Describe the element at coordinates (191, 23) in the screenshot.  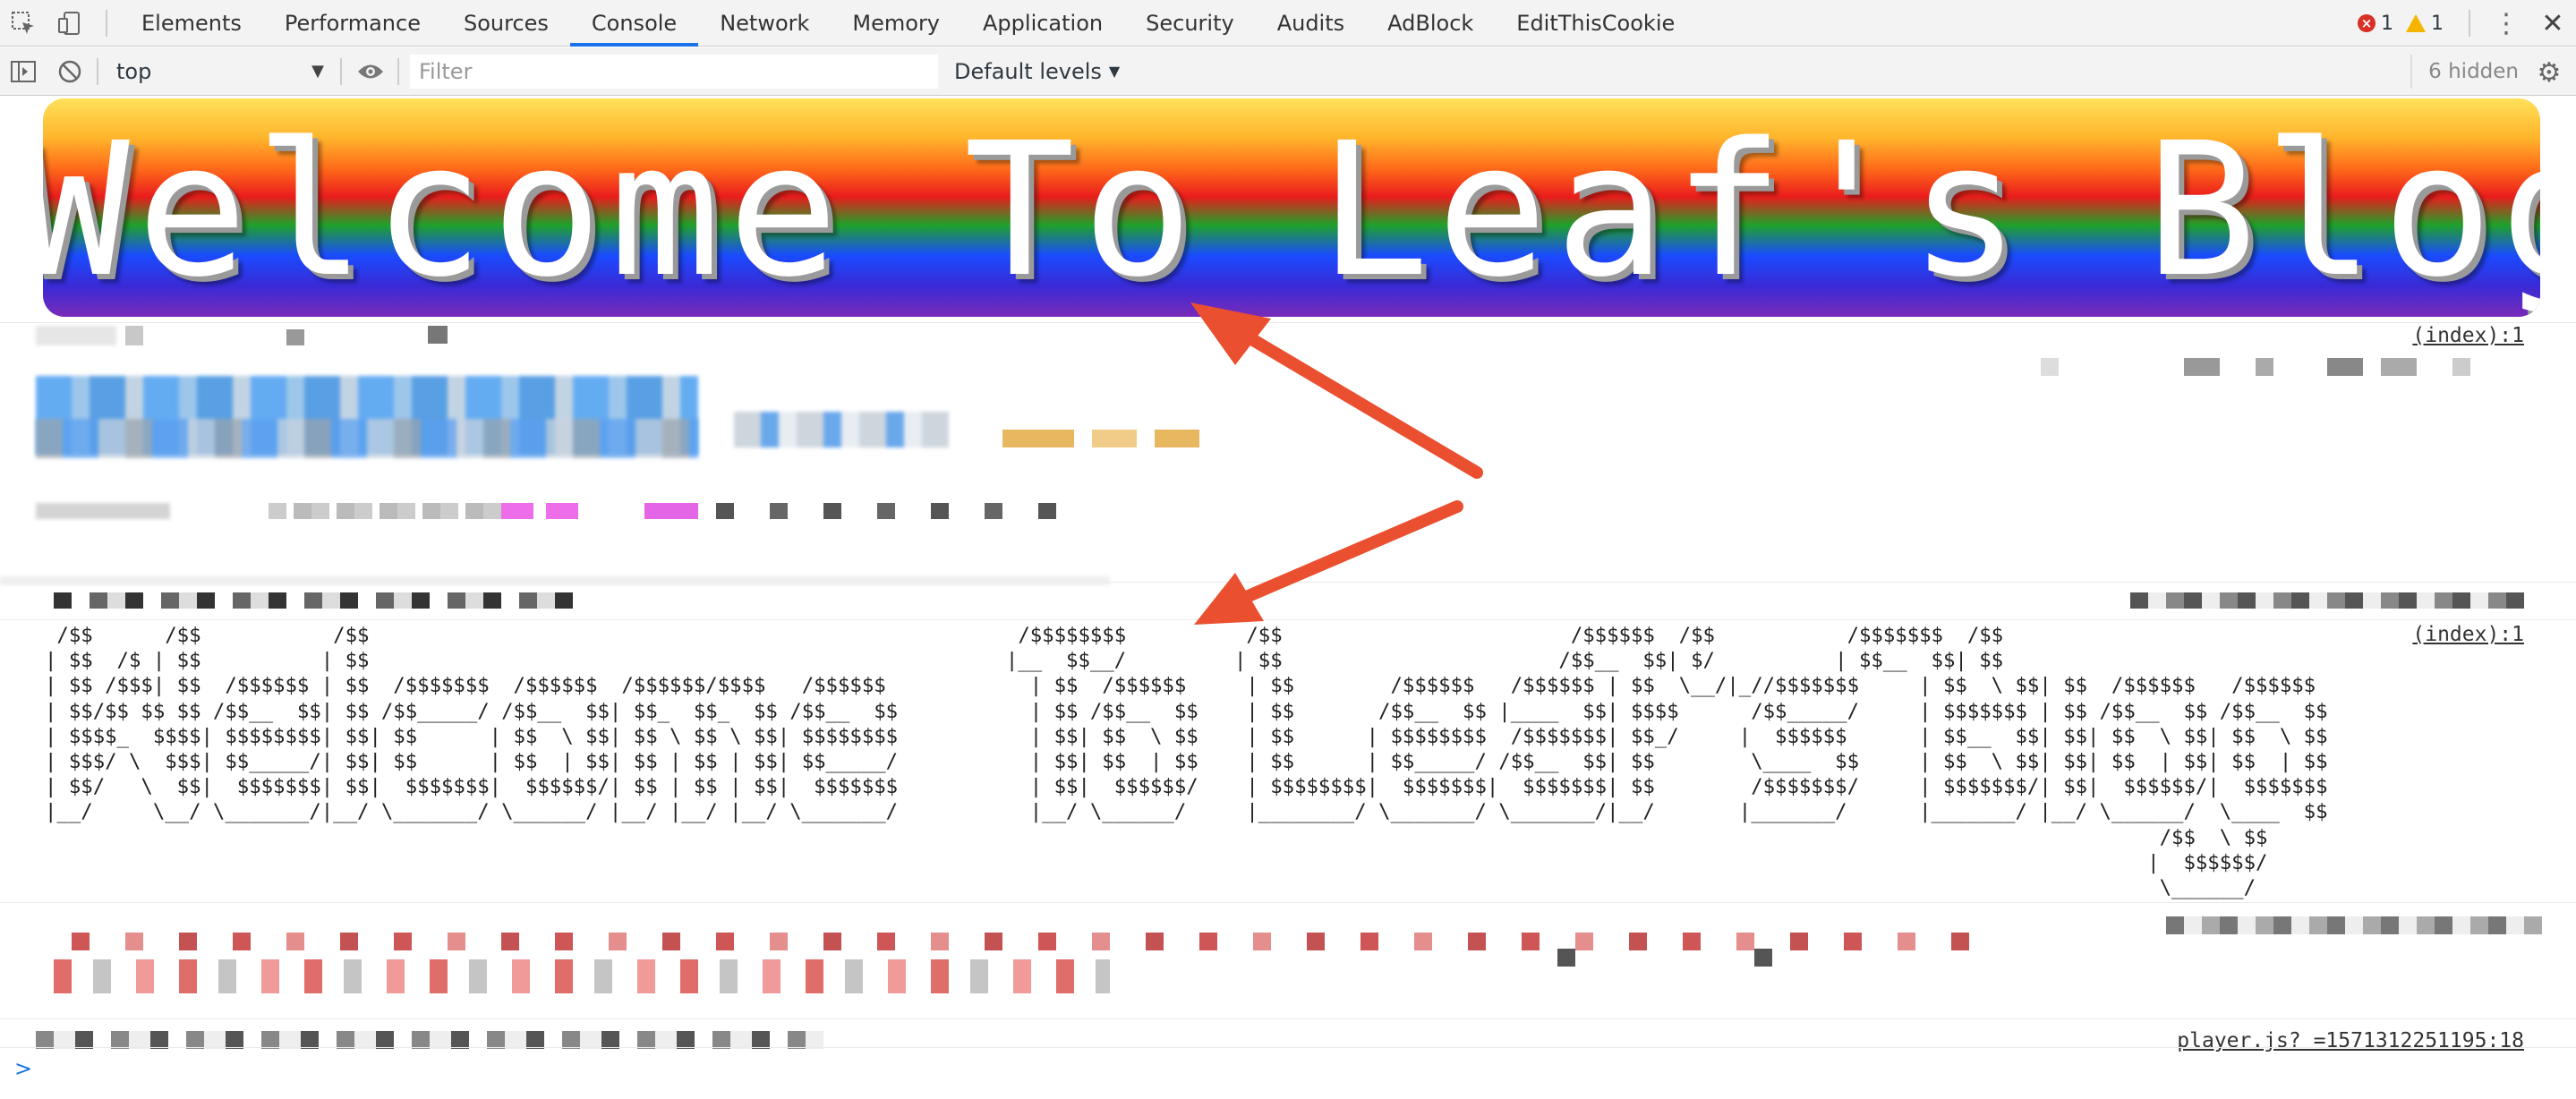
I see `tab-elements: Elements` at that location.